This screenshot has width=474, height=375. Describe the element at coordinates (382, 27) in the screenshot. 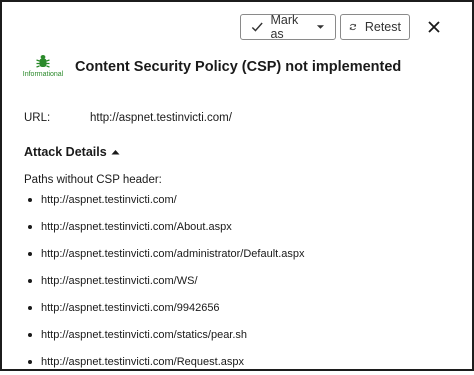

I see `retest-label: Retest` at that location.